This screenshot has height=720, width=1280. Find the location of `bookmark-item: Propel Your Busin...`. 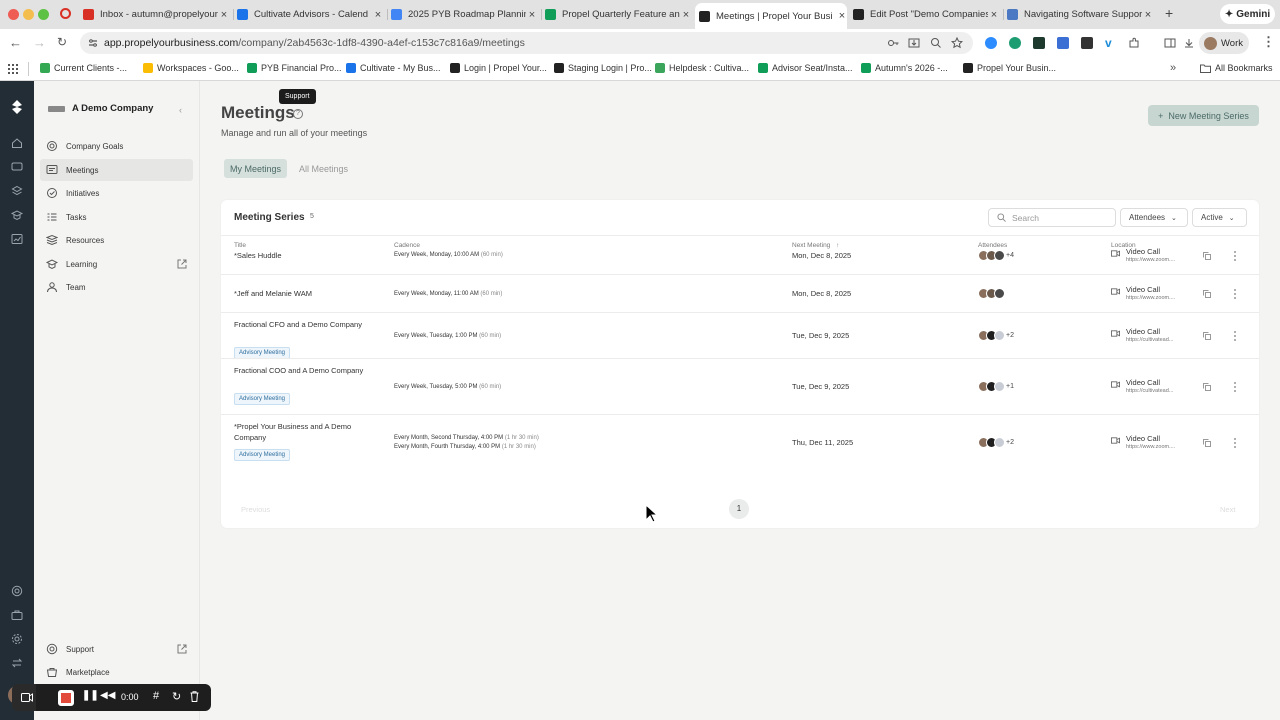

bookmark-item: Propel Your Busin... is located at coordinates (1009, 68).